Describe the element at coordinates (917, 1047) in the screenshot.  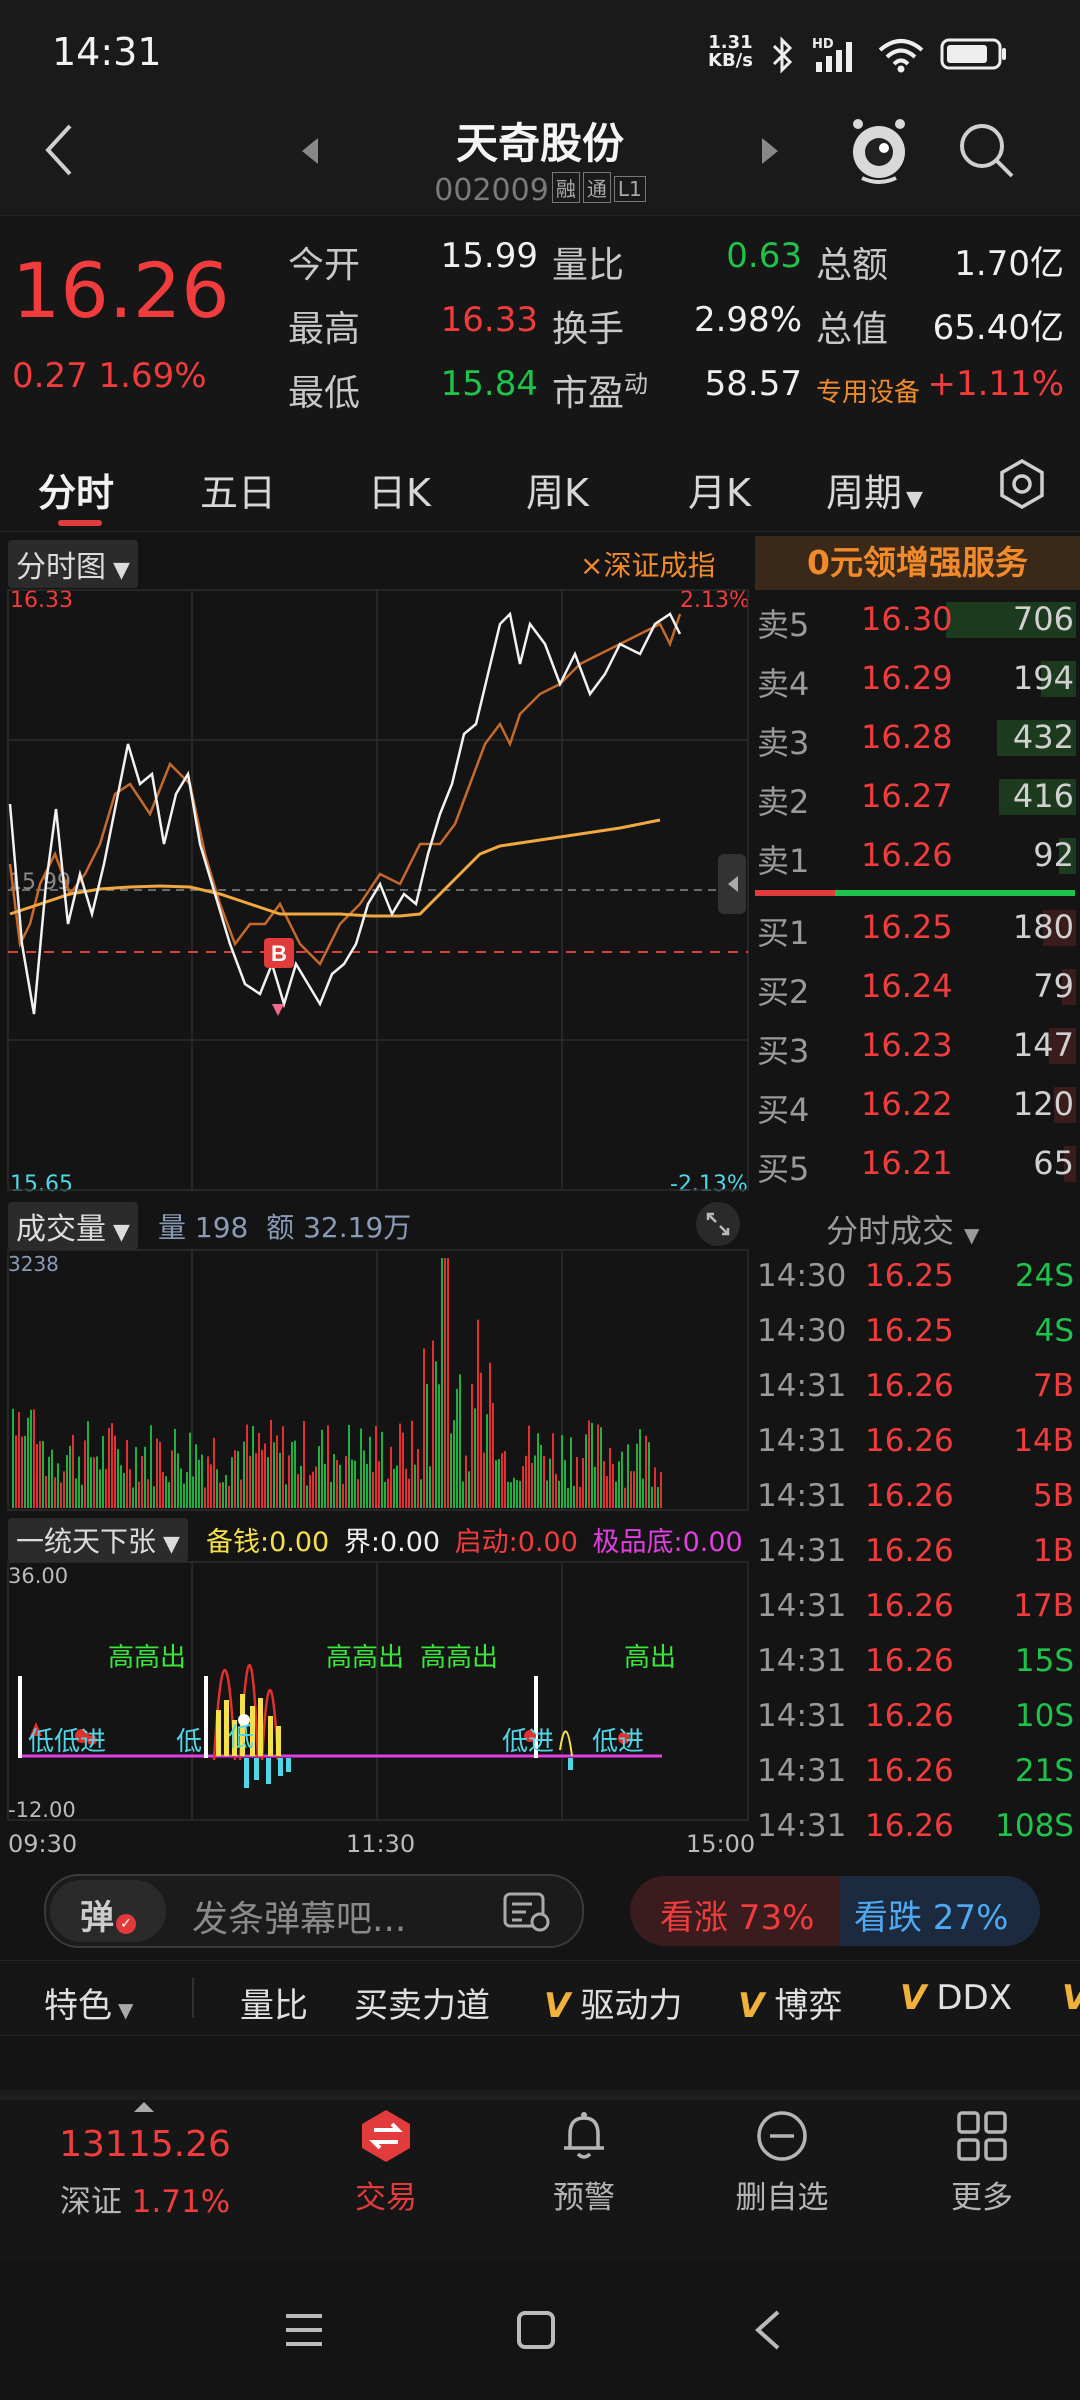
I see `bid-row: 买3 16.23 147` at that location.